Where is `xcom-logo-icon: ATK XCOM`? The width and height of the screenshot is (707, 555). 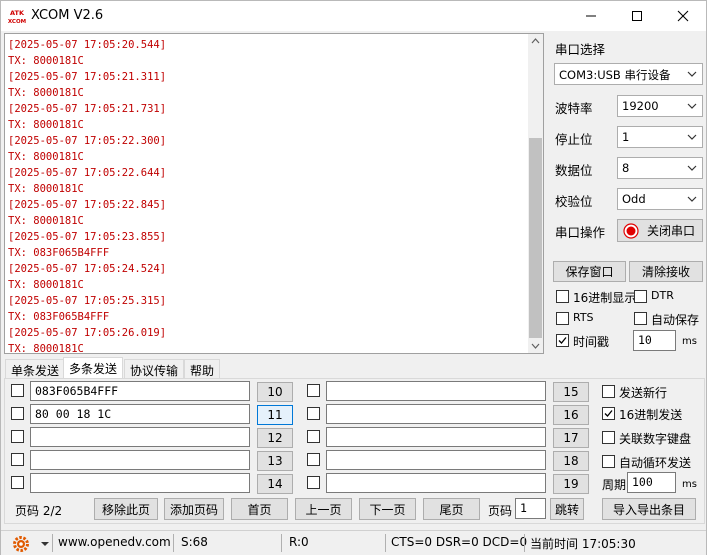
xcom-logo-icon: ATK XCOM is located at coordinates (17, 16).